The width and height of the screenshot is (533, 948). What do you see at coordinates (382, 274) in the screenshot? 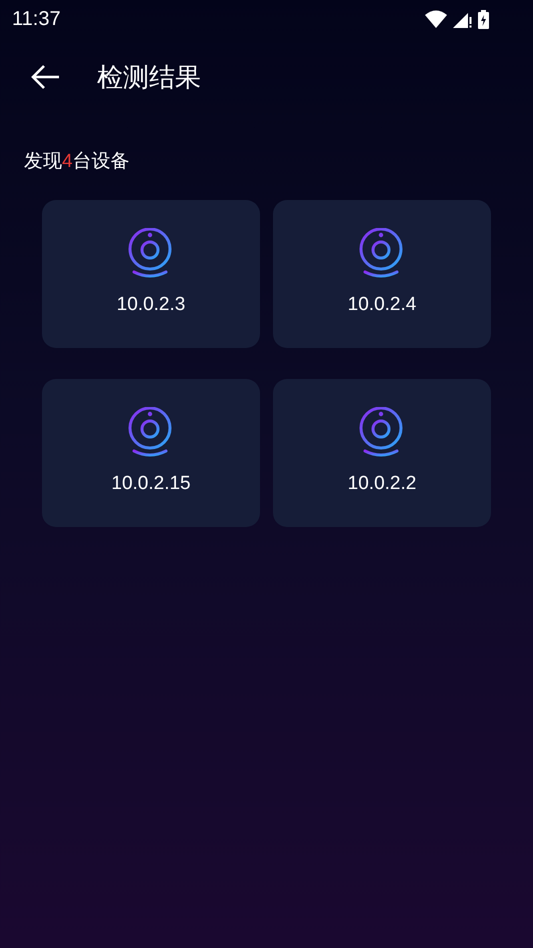
I see `device-card: 10.0.2.4` at bounding box center [382, 274].